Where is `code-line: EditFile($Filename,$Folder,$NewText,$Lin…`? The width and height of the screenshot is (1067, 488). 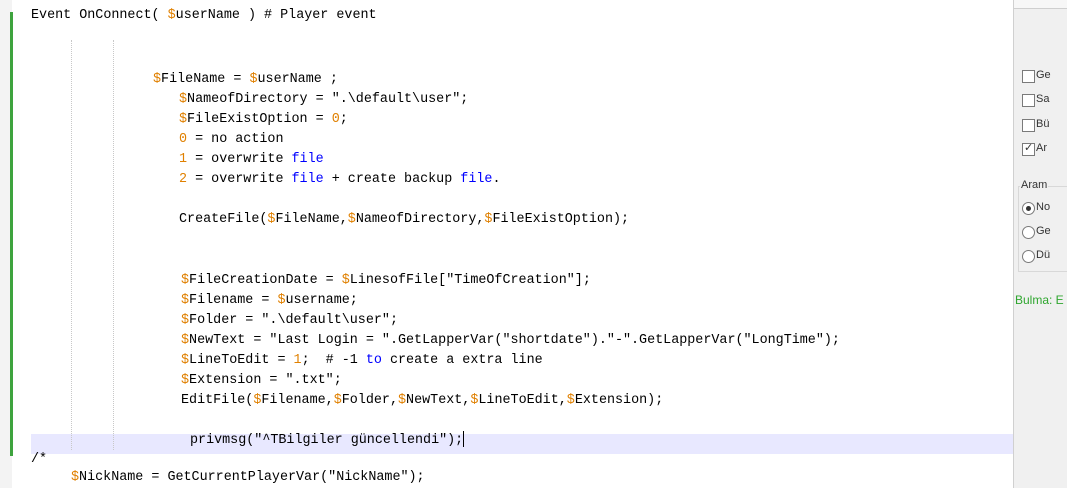 code-line: EditFile($Filename,$Folder,$NewText,$Lin… is located at coordinates (422, 401).